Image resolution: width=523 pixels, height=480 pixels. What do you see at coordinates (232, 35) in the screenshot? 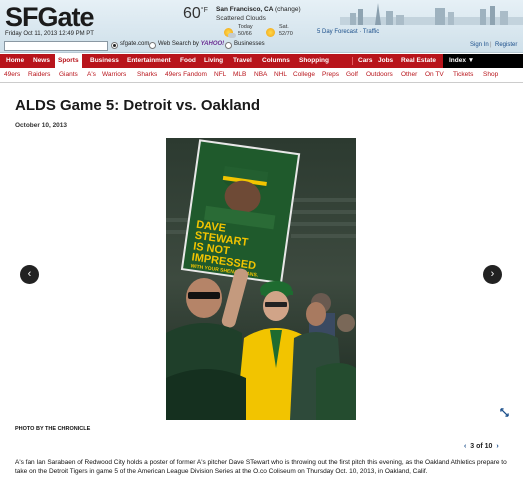
I see `cloud-icon` at bounding box center [232, 35].